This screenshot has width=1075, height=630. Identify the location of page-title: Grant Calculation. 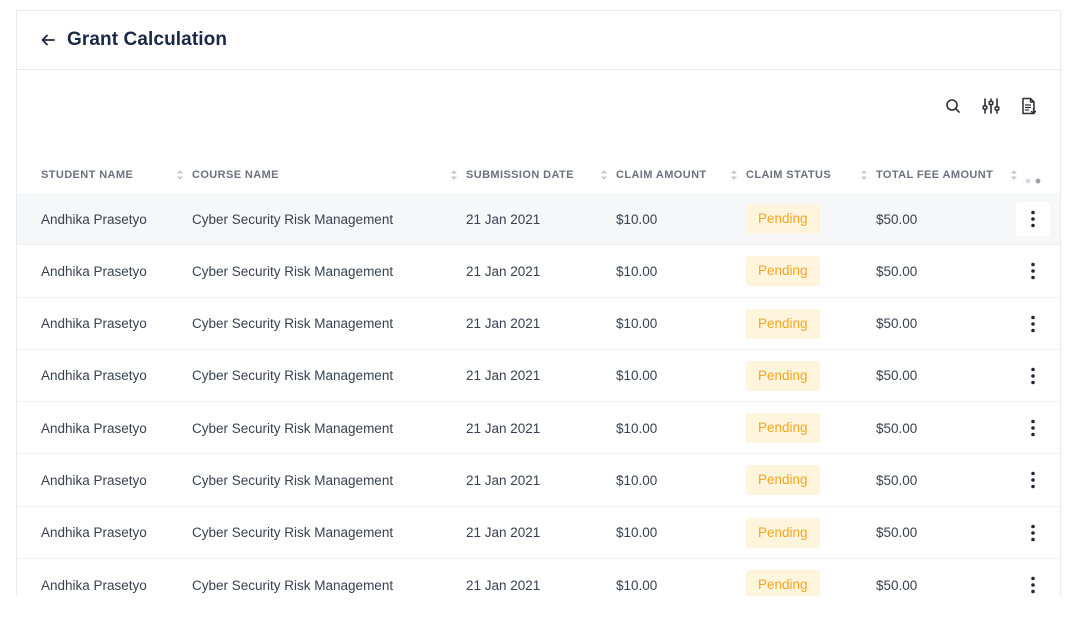
(147, 39).